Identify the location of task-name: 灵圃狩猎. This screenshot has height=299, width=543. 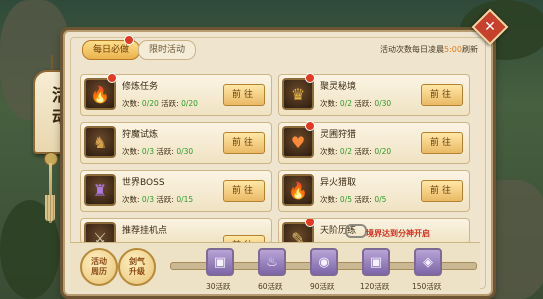
(338, 135).